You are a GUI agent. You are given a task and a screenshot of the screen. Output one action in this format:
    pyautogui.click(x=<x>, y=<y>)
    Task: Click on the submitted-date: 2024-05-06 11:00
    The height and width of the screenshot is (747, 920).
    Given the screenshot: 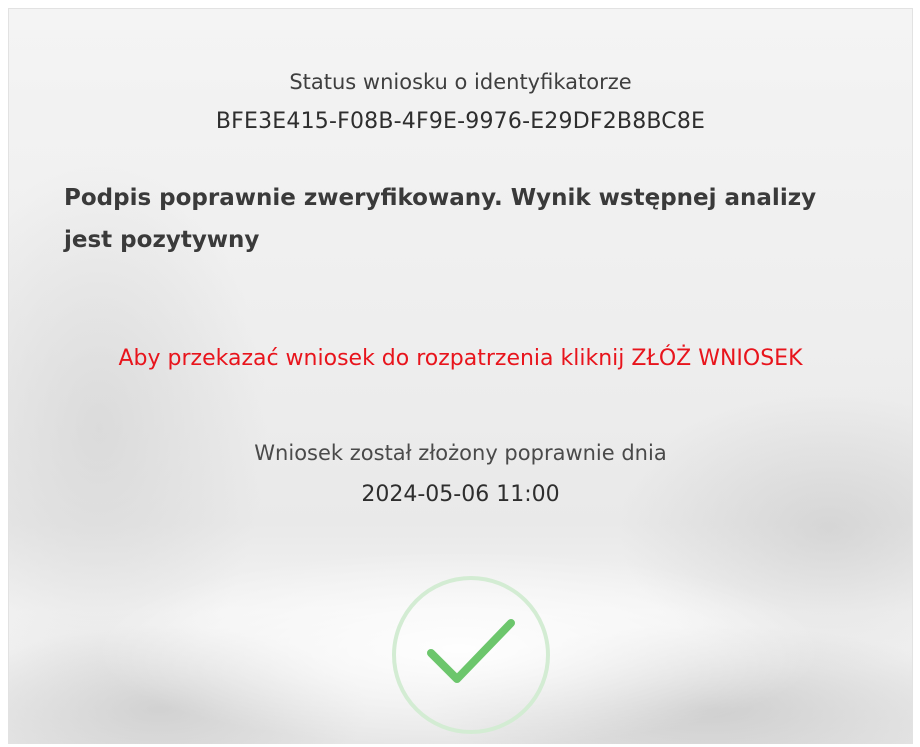 What is the action you would take?
    pyautogui.click(x=460, y=494)
    